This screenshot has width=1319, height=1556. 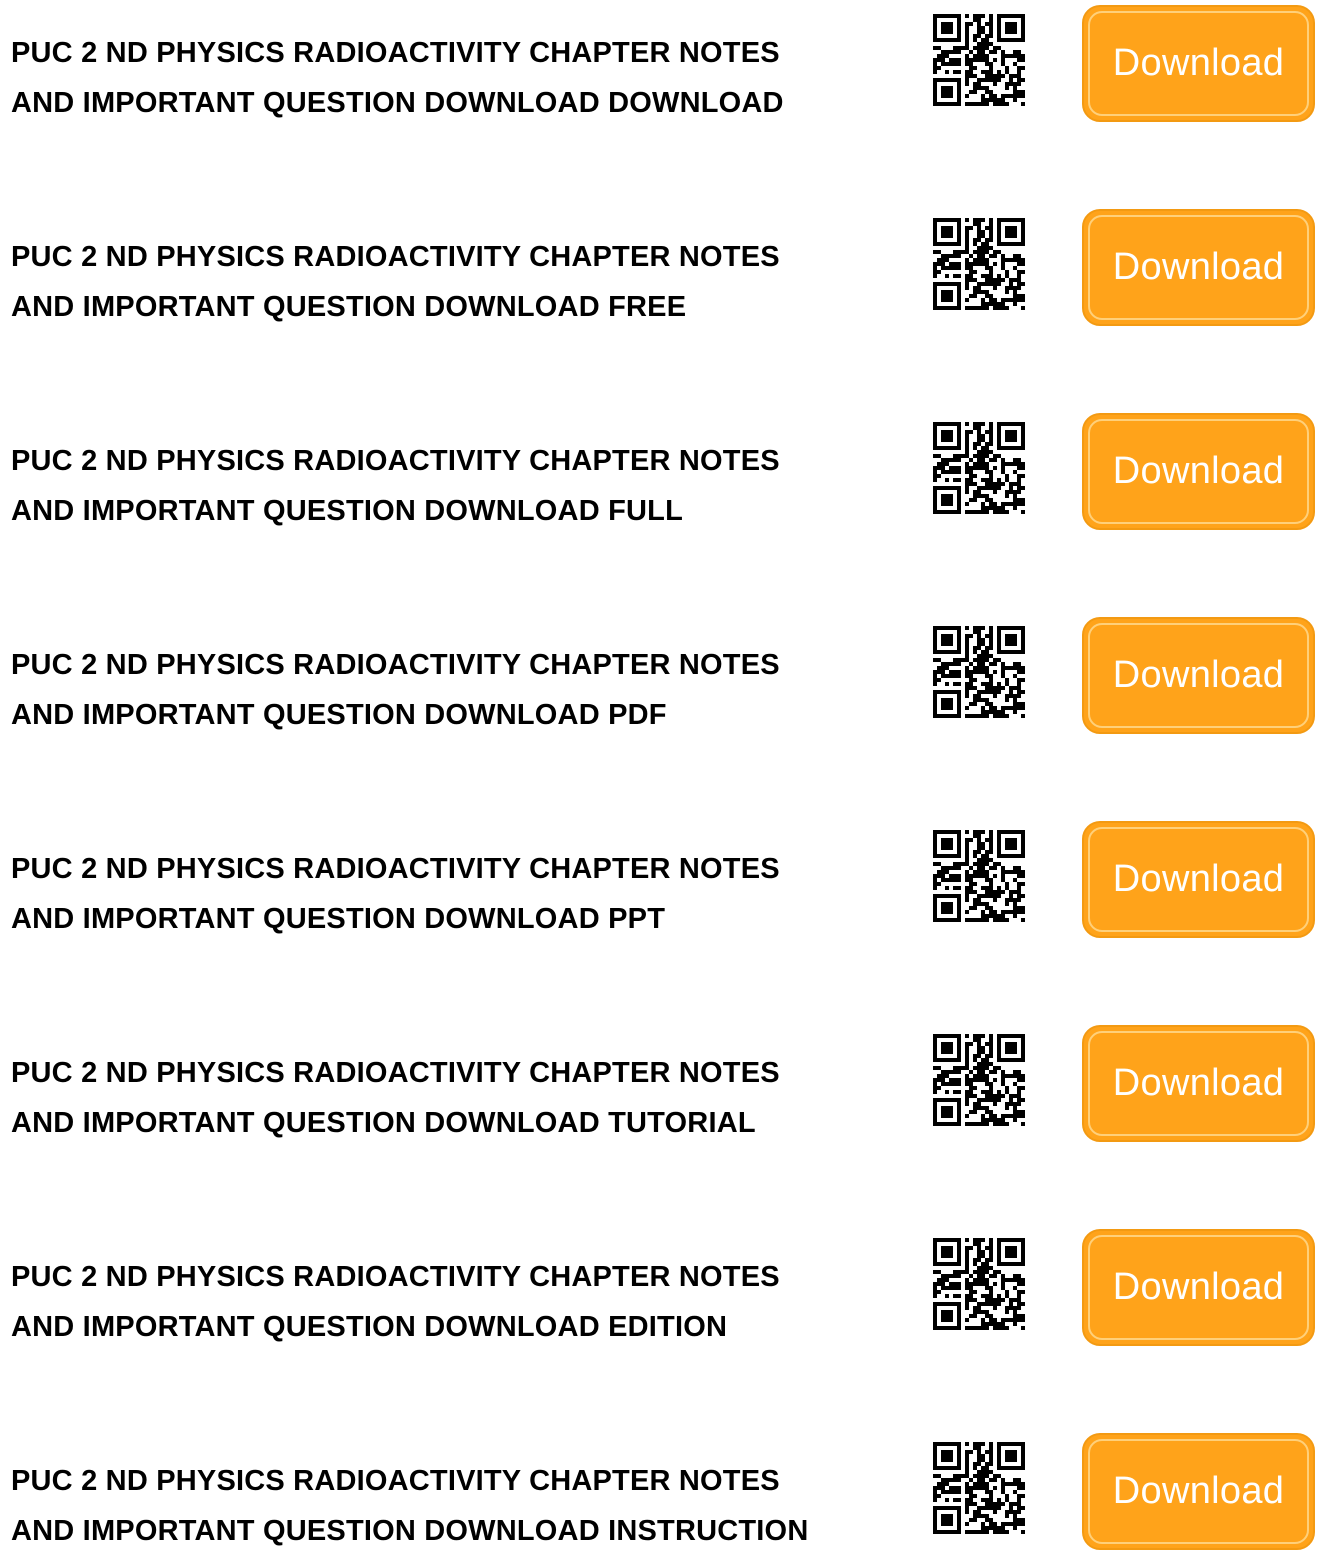 I want to click on item-title-line-2: AND IMPORTANT QUESTION DOWNLOAD EDITION, so click(x=369, y=1327).